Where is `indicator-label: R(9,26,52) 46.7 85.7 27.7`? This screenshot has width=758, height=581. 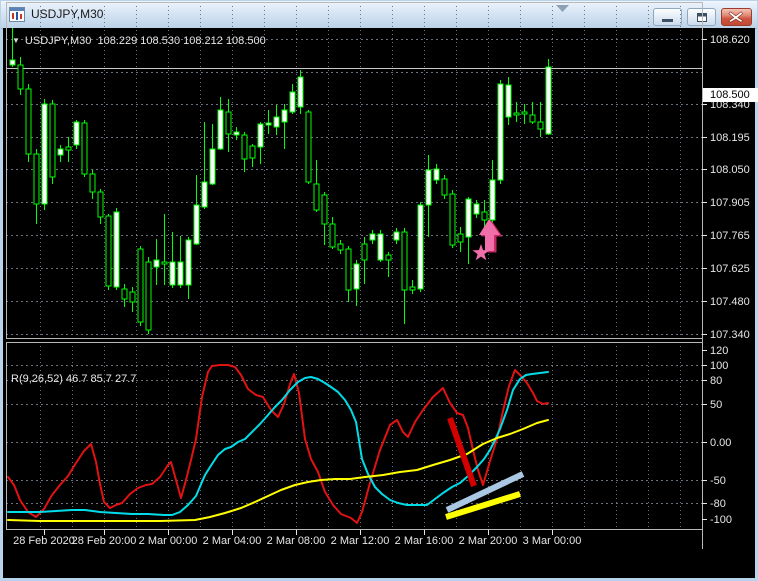
indicator-label: R(9,26,52) 46.7 85.7 27.7 is located at coordinates (74, 379).